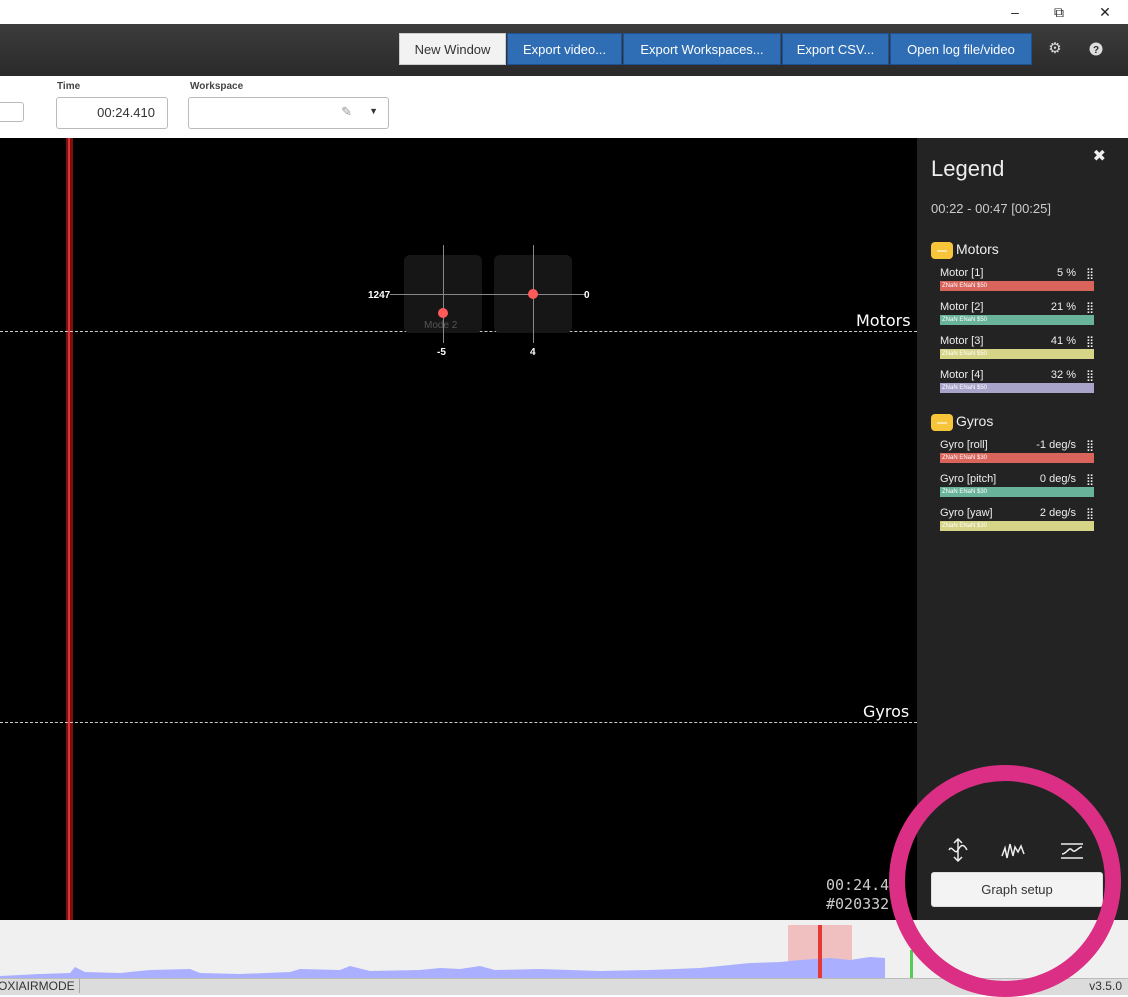 This screenshot has height=997, width=1128. I want to click on left-stick-widget: Mode 2, so click(443, 294).